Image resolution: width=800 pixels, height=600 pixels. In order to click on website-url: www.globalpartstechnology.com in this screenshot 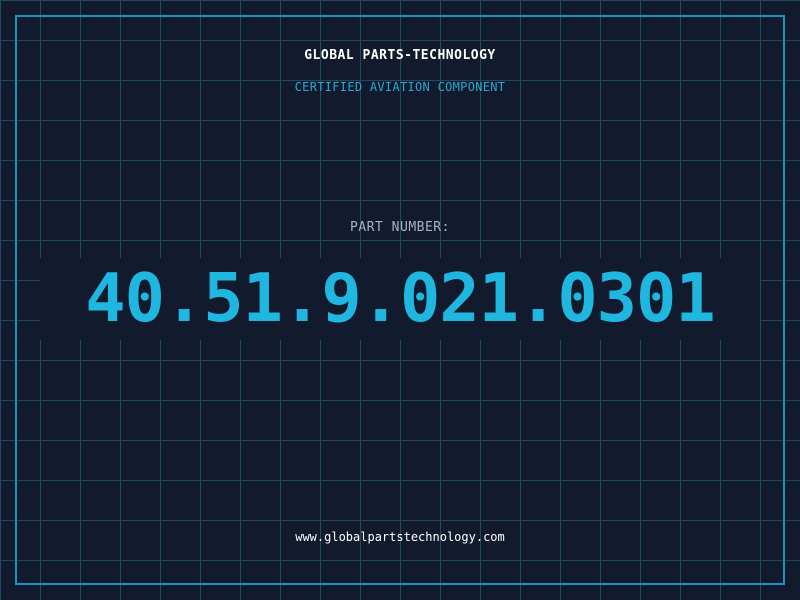, I will do `click(400, 537)`.